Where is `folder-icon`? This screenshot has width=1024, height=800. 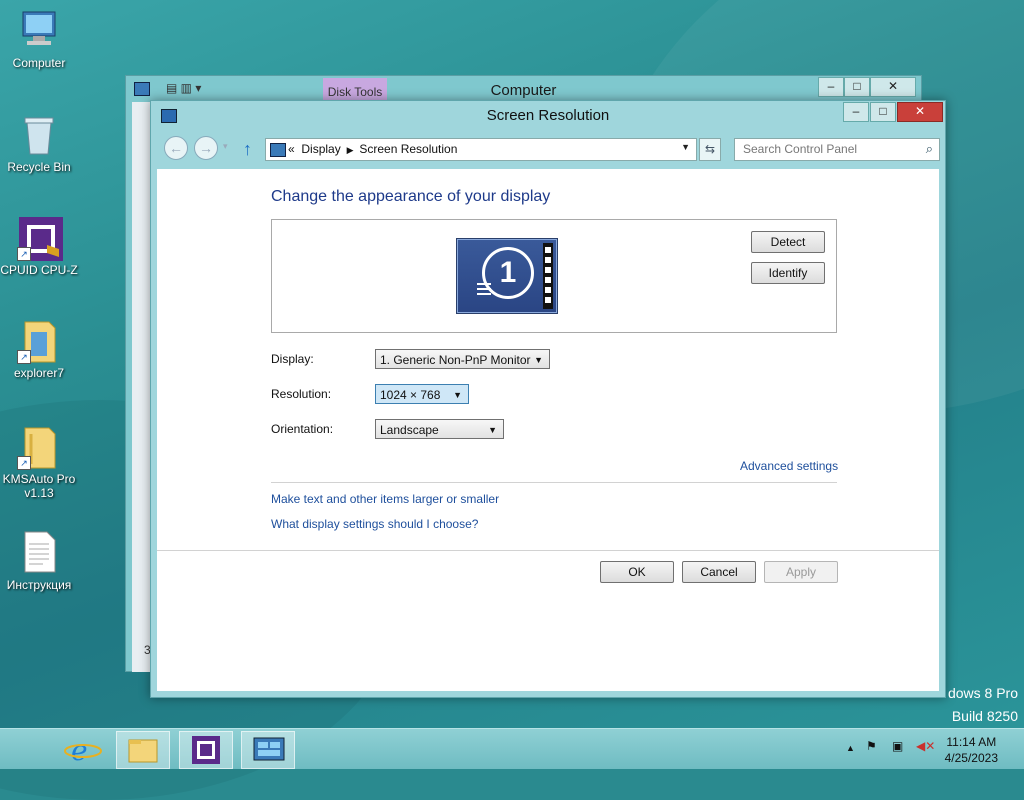
folder-icon is located at coordinates (143, 751).